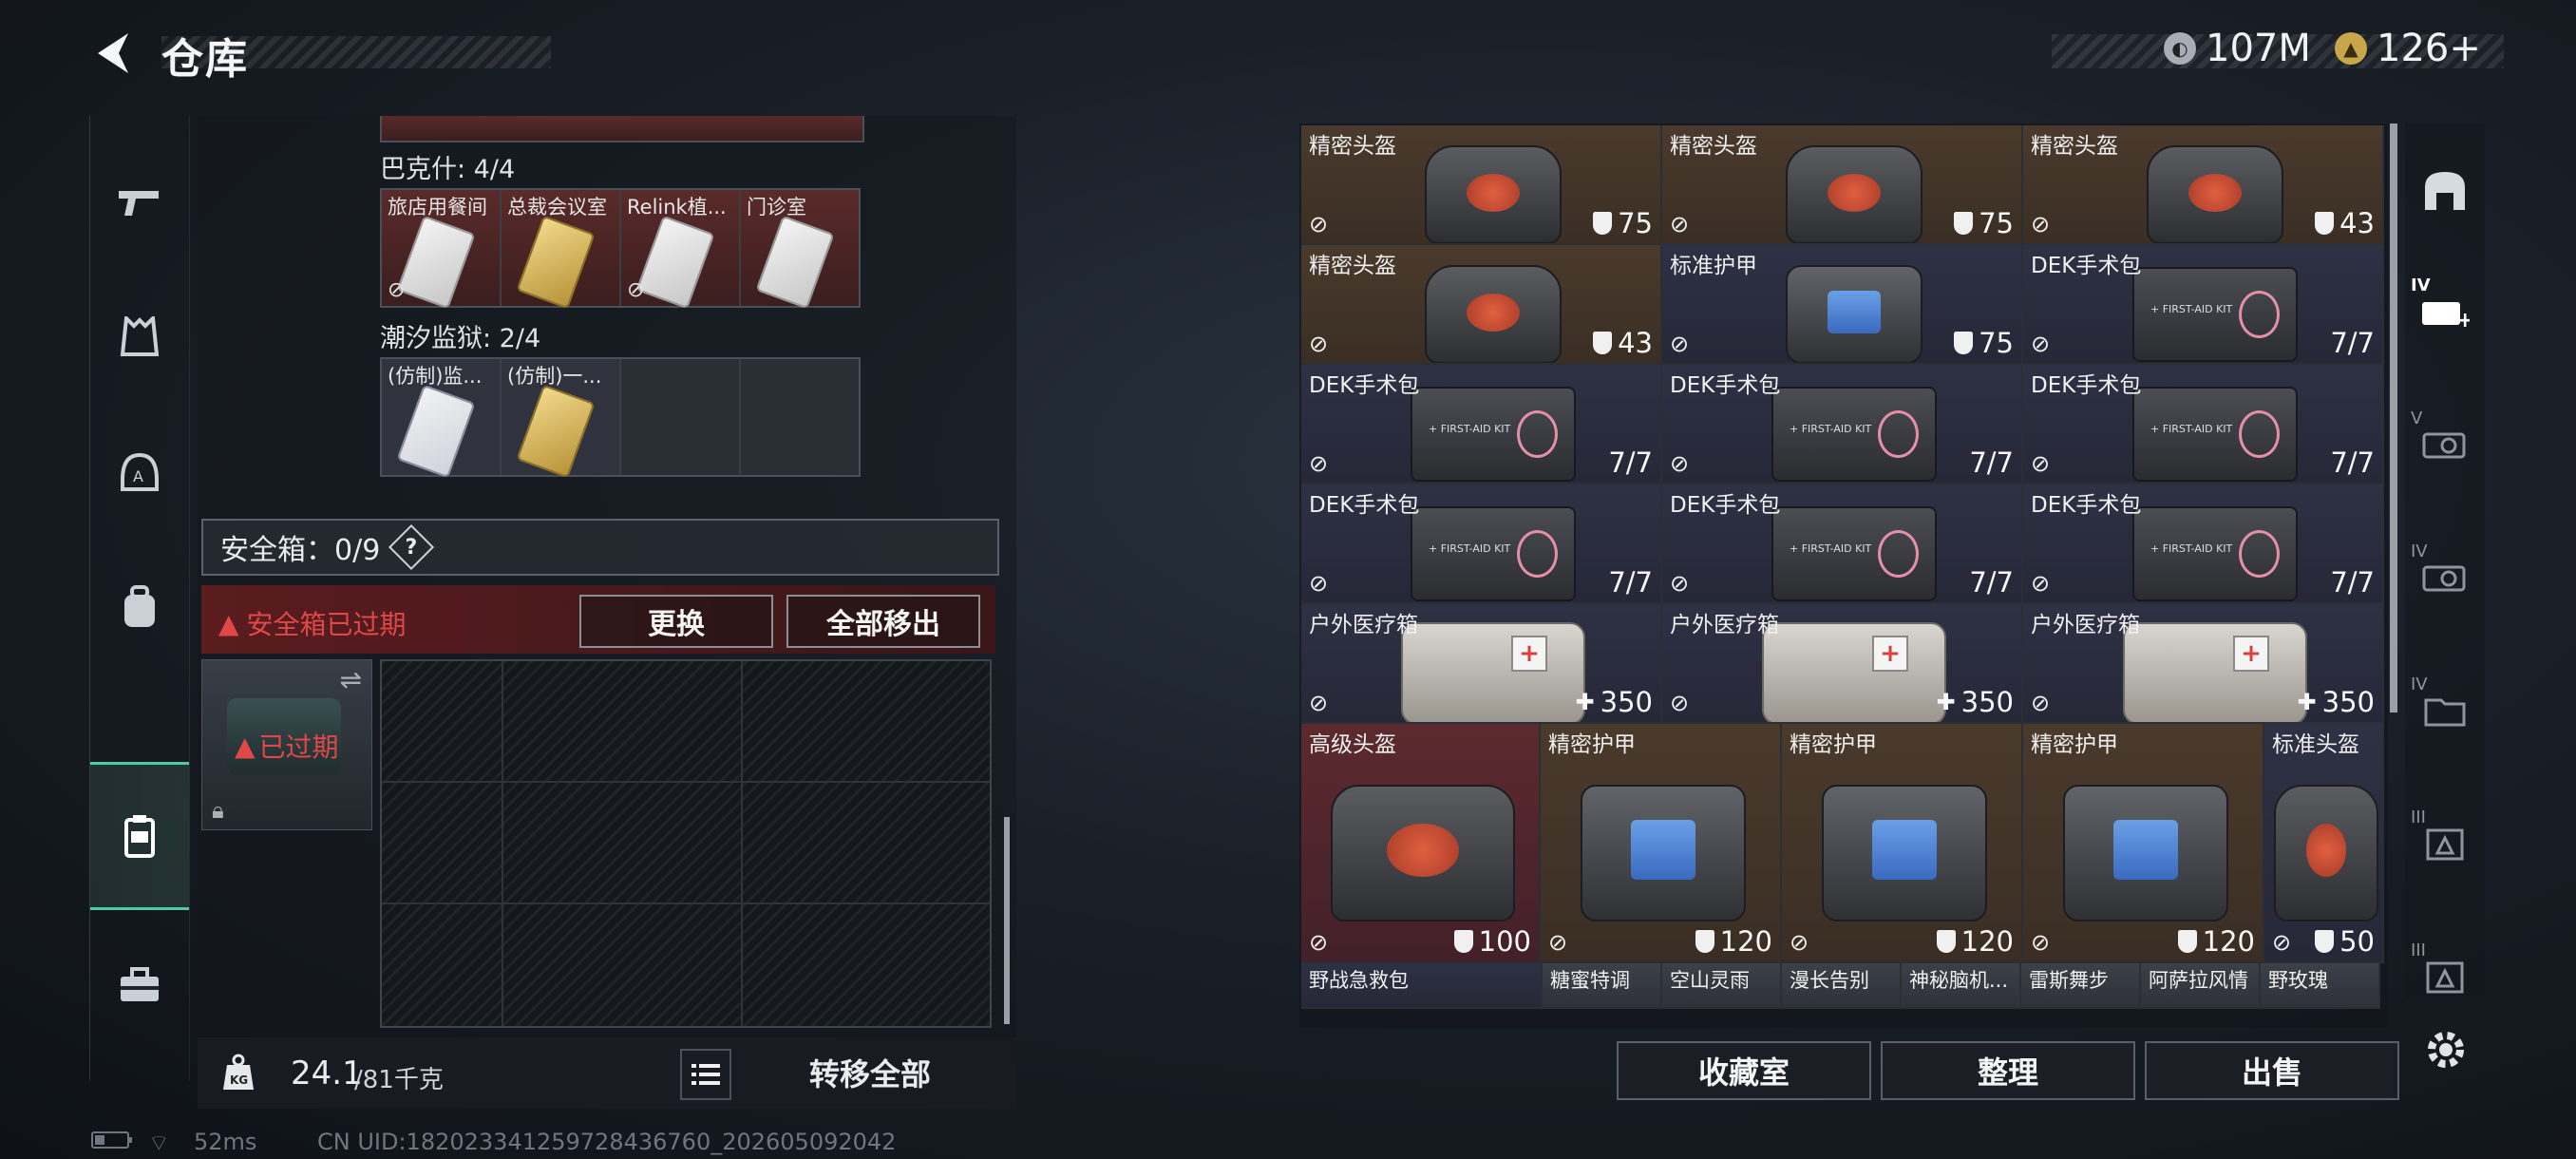 This screenshot has height=1159, width=2576. What do you see at coordinates (1904, 853) in the screenshot?
I see `armor-item-icon` at bounding box center [1904, 853].